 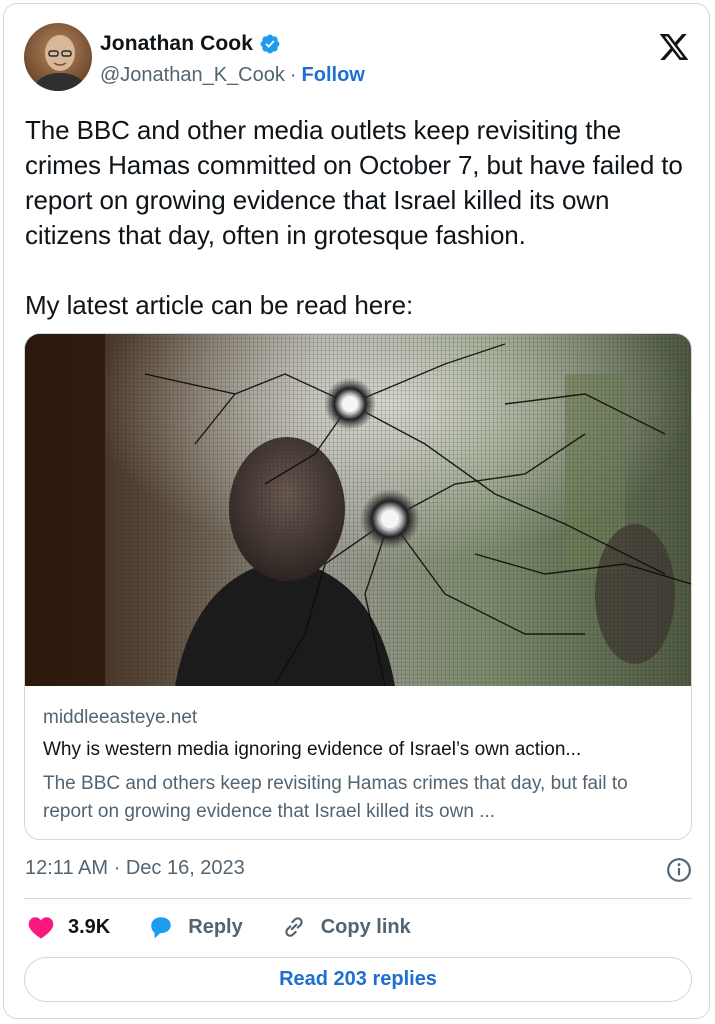 I want to click on tweet-time: 12:11 AM, so click(x=67, y=868).